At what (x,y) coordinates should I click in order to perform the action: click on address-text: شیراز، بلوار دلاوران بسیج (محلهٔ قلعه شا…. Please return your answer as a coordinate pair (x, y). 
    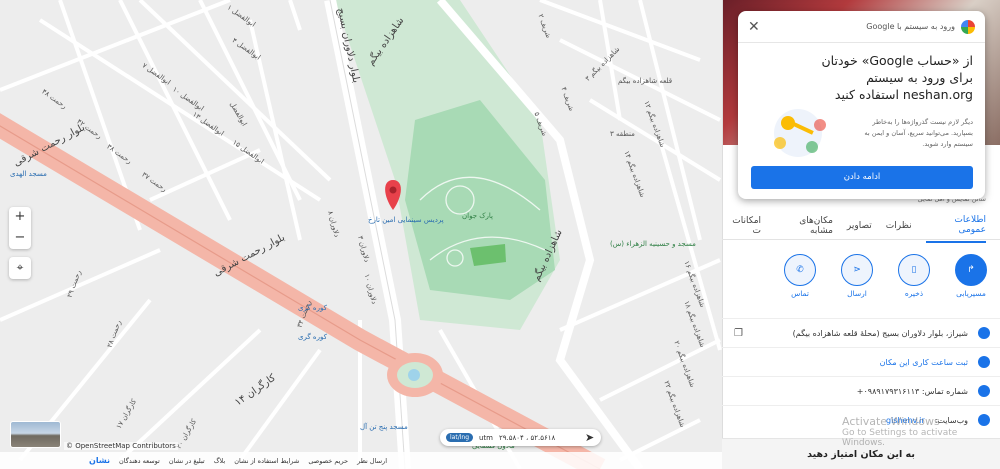
    Looking at the image, I should click on (880, 333).